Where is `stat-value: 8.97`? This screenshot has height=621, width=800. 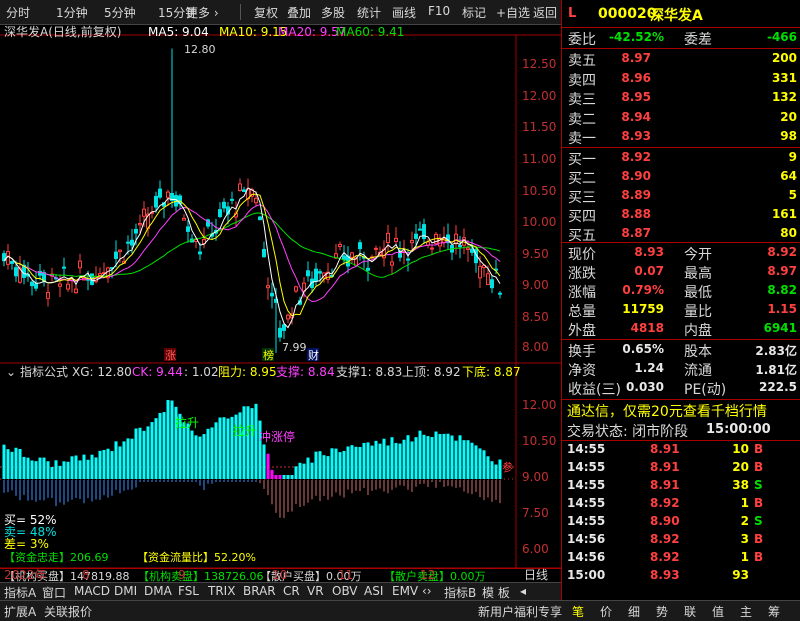 stat-value: 8.97 is located at coordinates (782, 271).